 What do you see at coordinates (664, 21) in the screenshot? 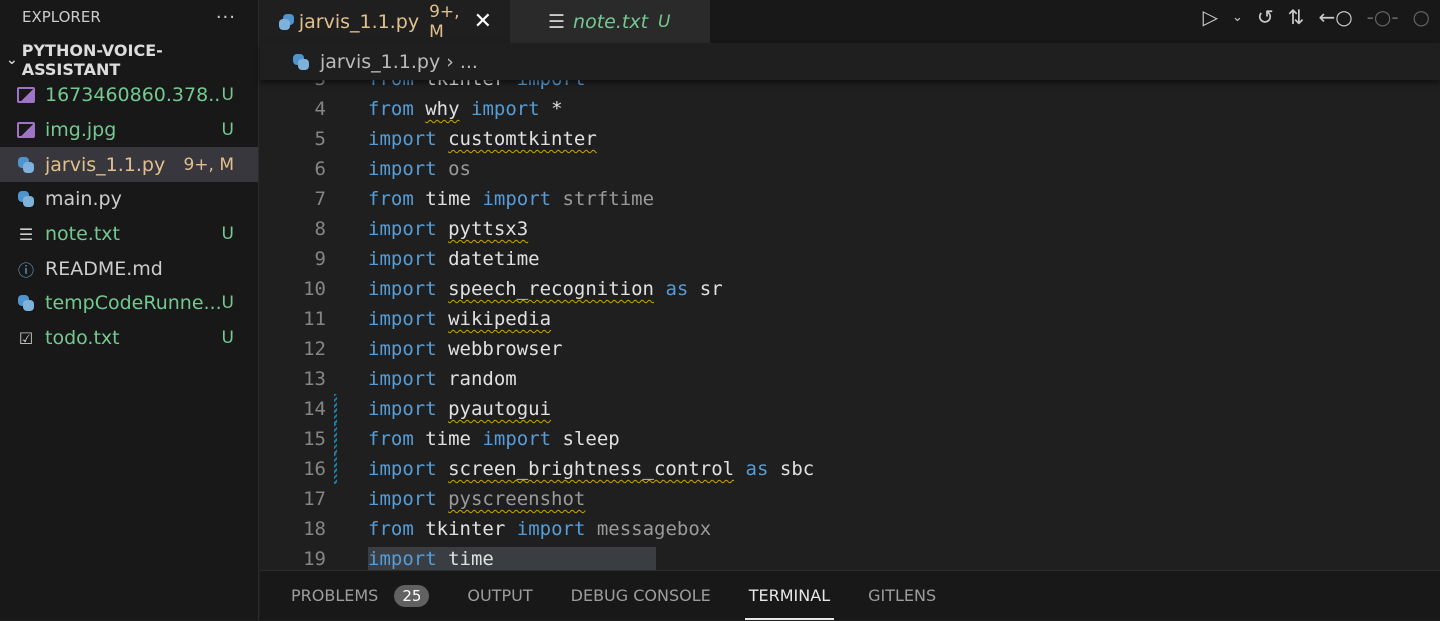
I see `tab-badge: U` at bounding box center [664, 21].